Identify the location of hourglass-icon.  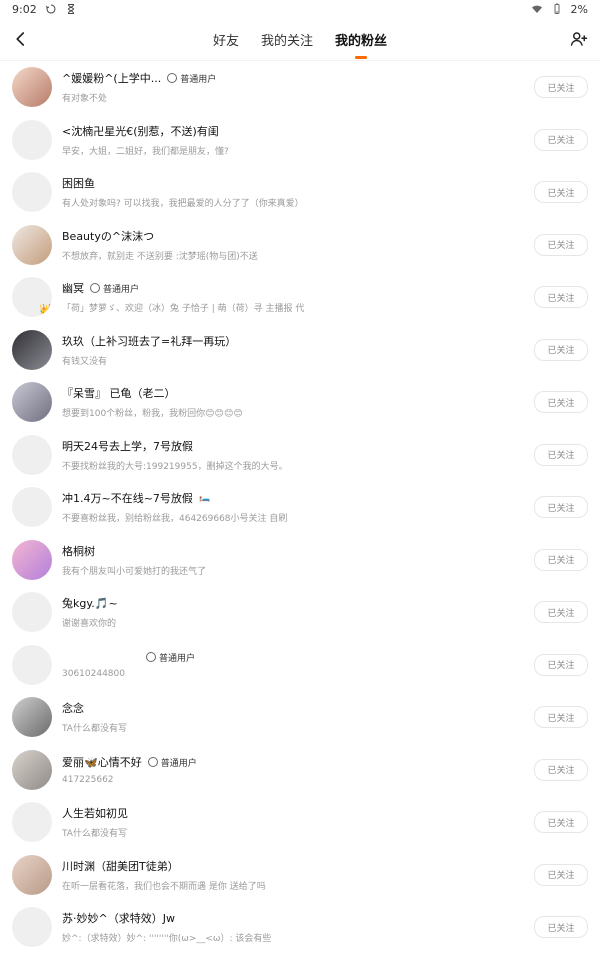
(71, 9).